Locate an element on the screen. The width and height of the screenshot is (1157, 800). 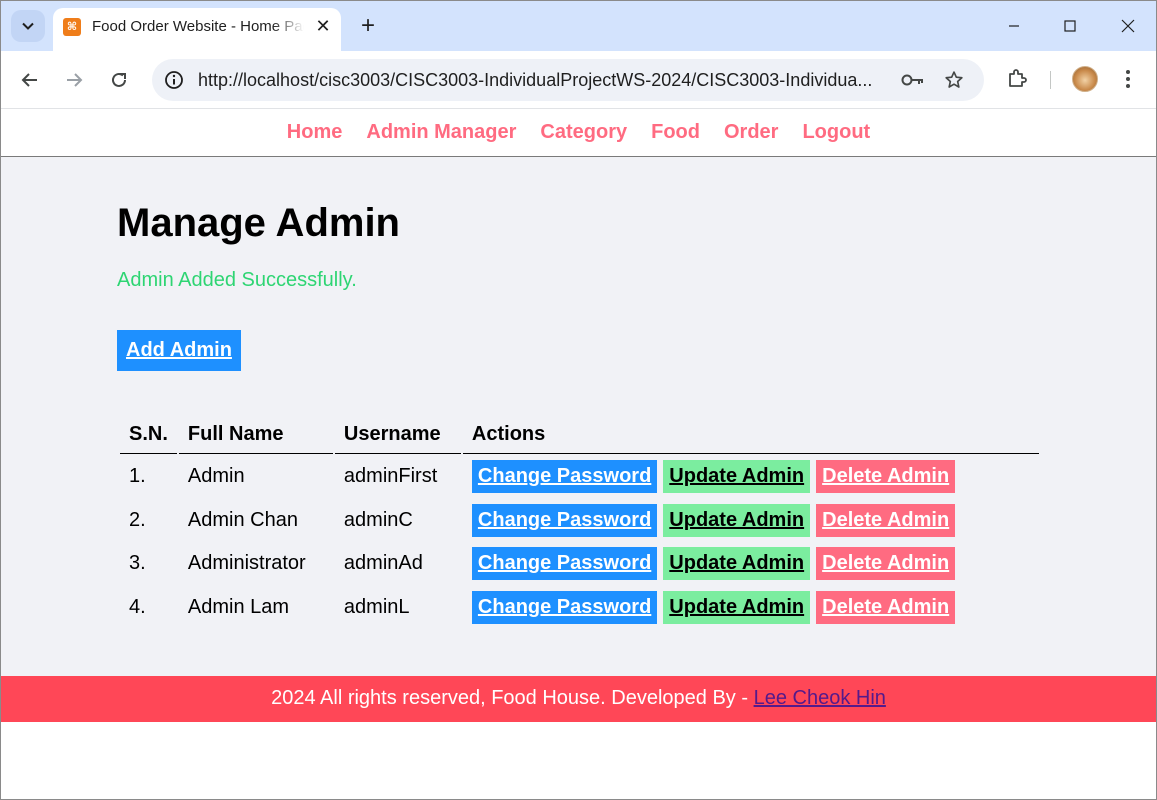
site-info-icon is located at coordinates (174, 80).